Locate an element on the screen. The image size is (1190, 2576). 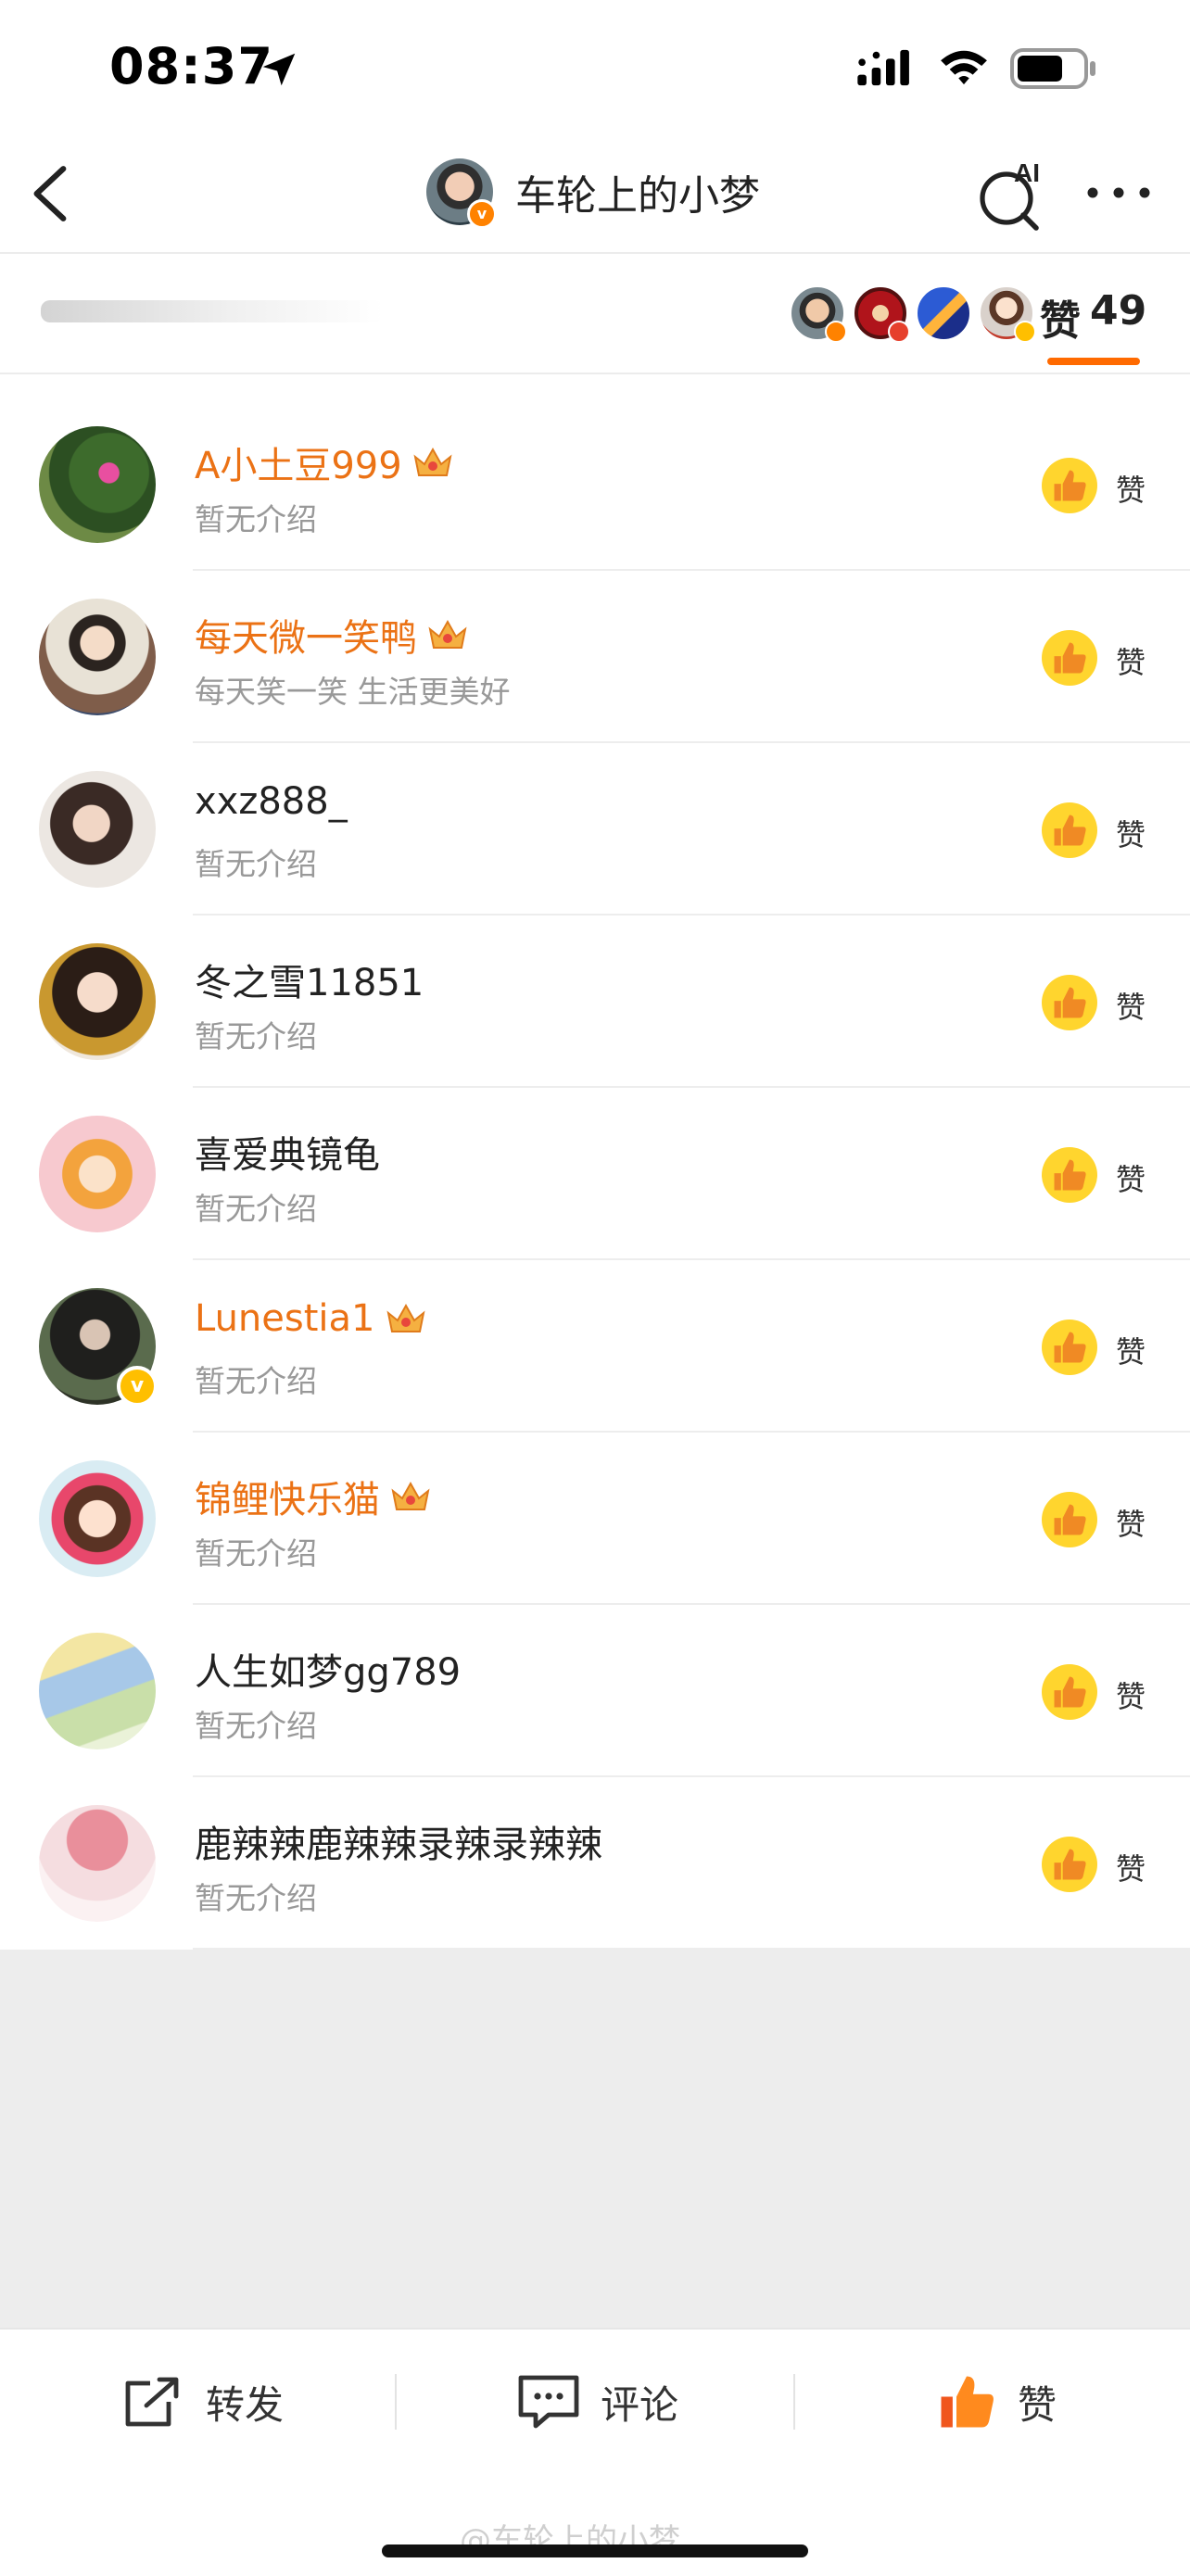
user-name-wrap: 人生如梦gg789 is located at coordinates (328, 1669).